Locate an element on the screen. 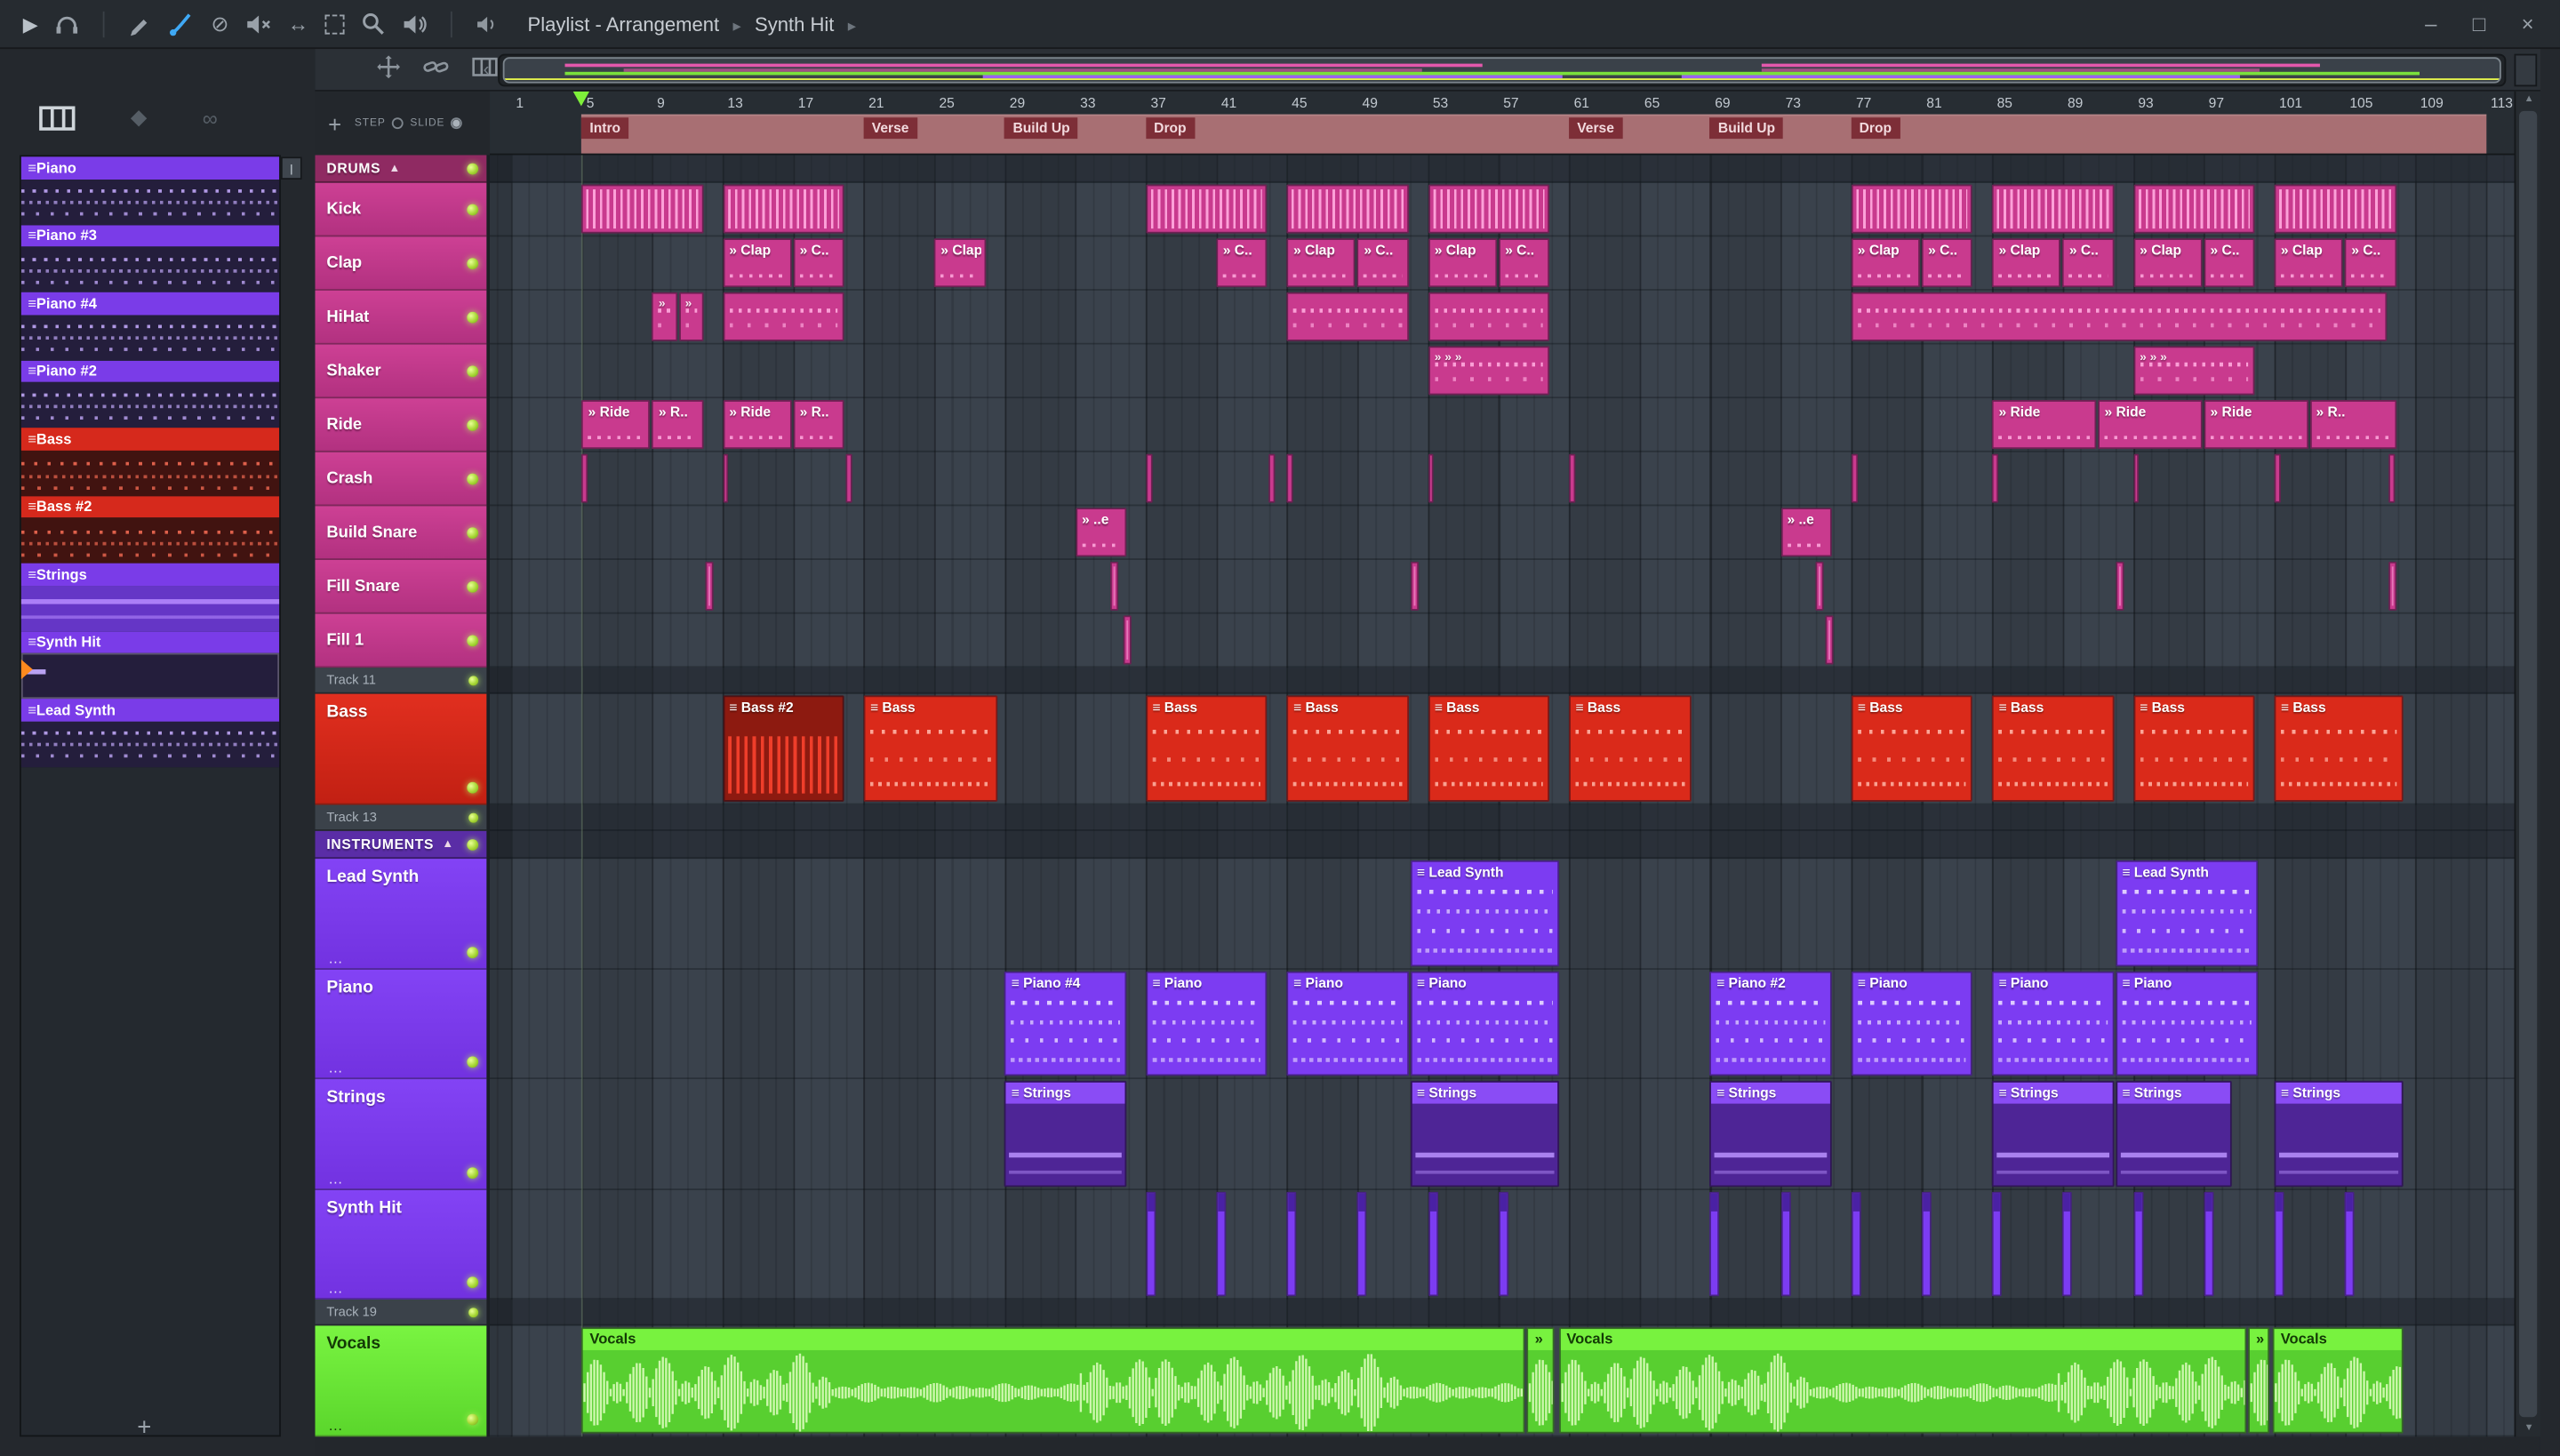 Image resolution: width=2560 pixels, height=1456 pixels. pattern-item-bass-2: Bass #2 is located at coordinates (150, 529).